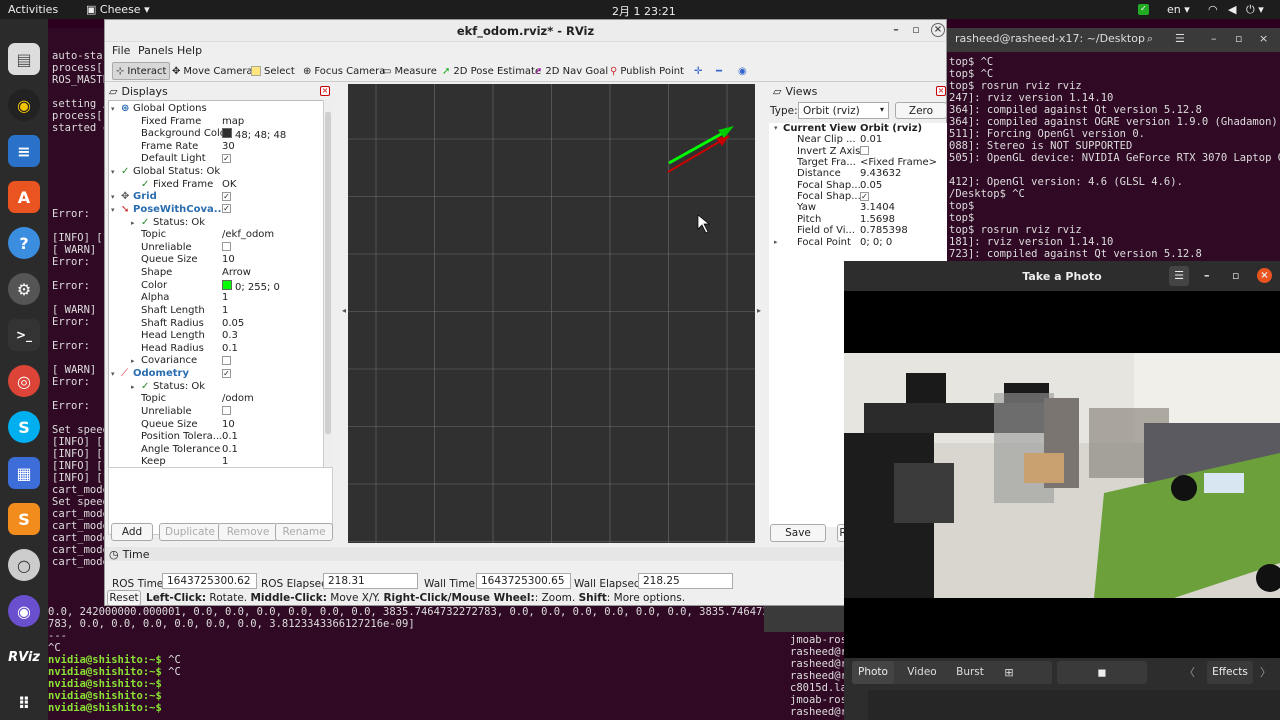  I want to click on video-mode-button: Video, so click(922, 672).